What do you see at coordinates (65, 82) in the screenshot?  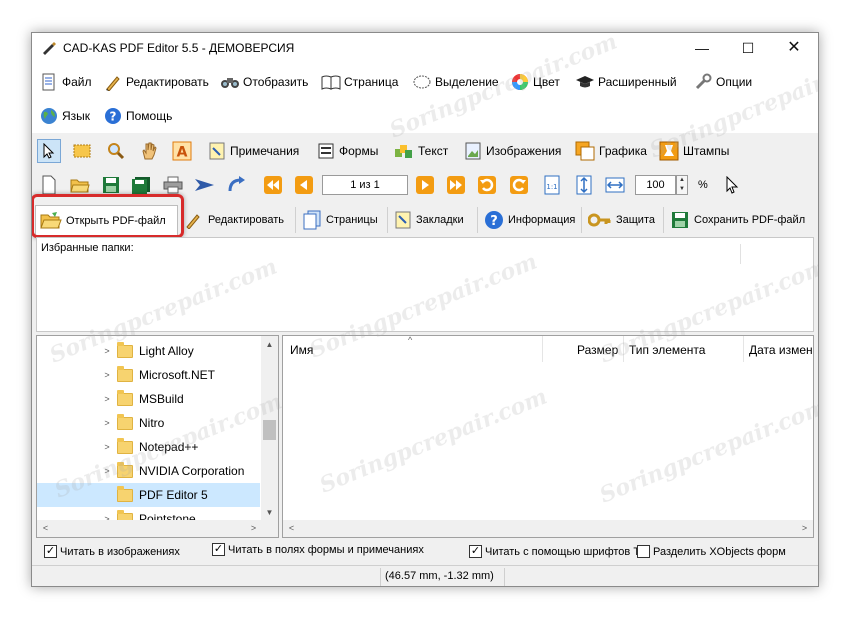 I see `menu-file: Файл` at bounding box center [65, 82].